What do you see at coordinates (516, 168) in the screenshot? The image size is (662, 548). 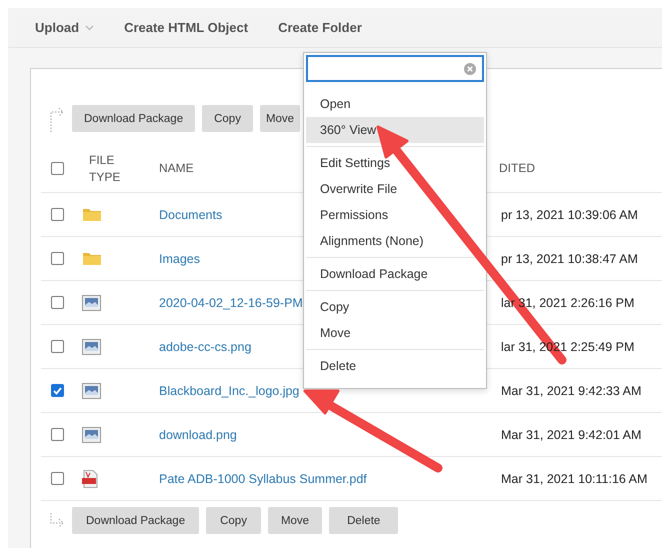 I see `column-header: DITED` at bounding box center [516, 168].